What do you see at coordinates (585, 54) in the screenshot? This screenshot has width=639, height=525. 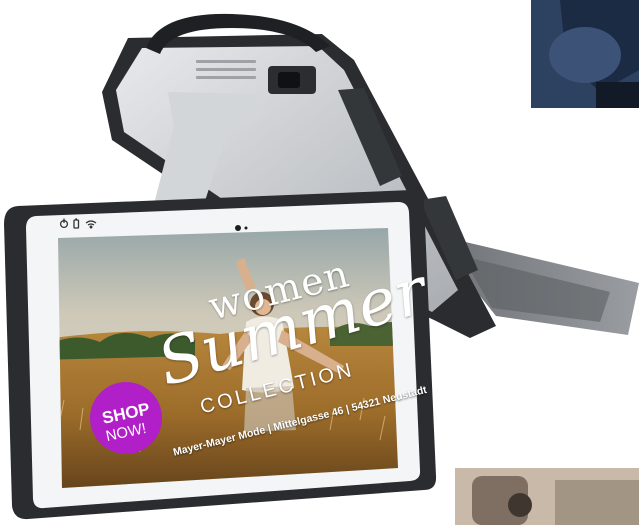 I see `thumbnail-top-right` at bounding box center [585, 54].